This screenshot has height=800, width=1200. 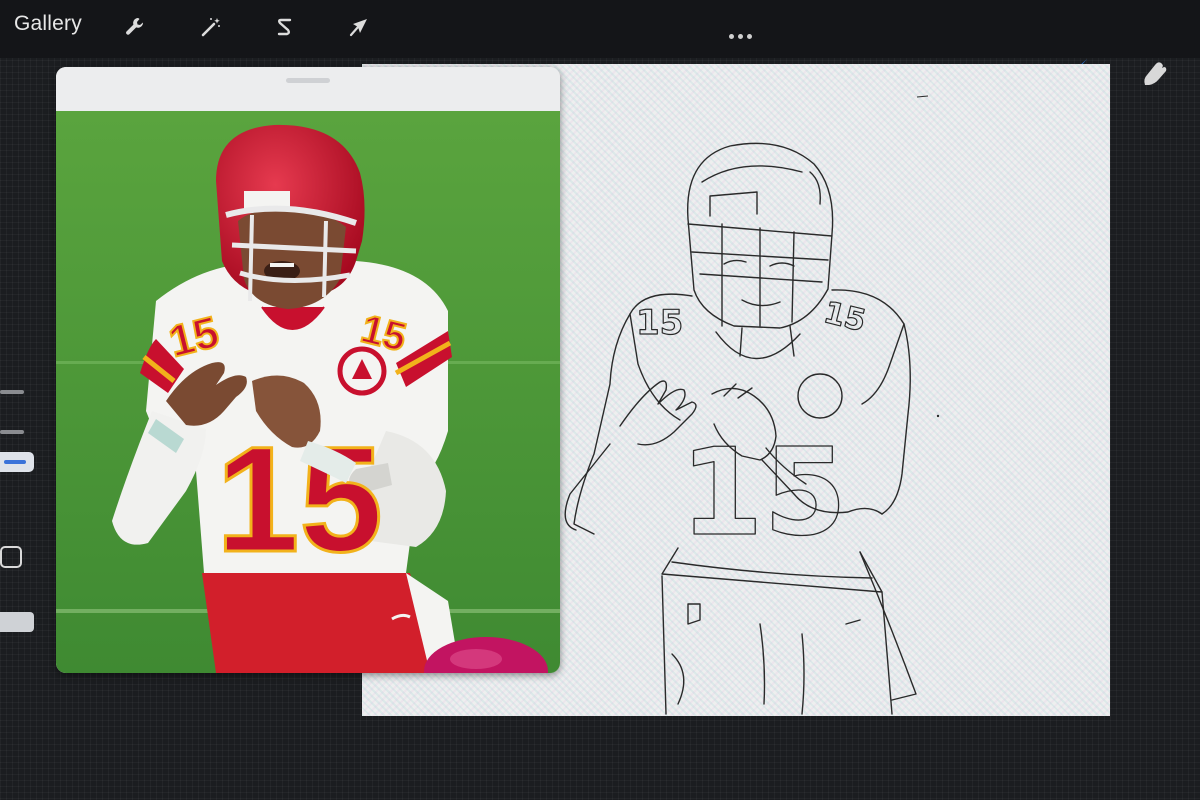 I want to click on reference-header, so click(x=308, y=89).